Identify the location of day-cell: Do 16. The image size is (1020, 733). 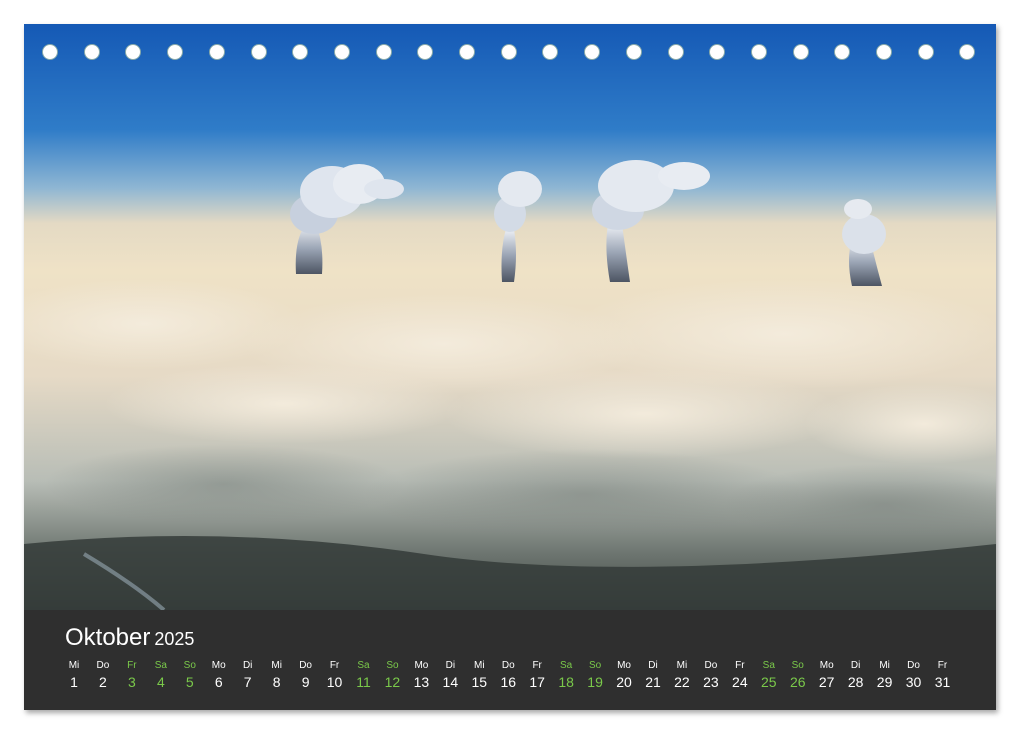
(508, 675).